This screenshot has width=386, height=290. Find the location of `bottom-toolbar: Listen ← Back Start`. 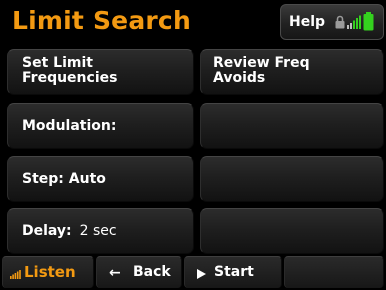

bottom-toolbar: Listen ← Back Start is located at coordinates (193, 273).